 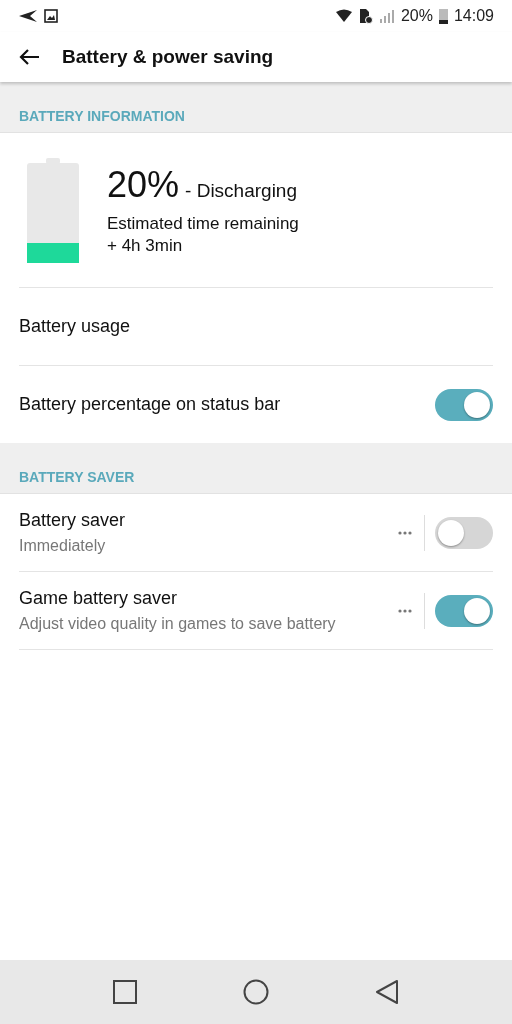 What do you see at coordinates (145, 246) in the screenshot?
I see `estimate-value: + 4h 3min` at bounding box center [145, 246].